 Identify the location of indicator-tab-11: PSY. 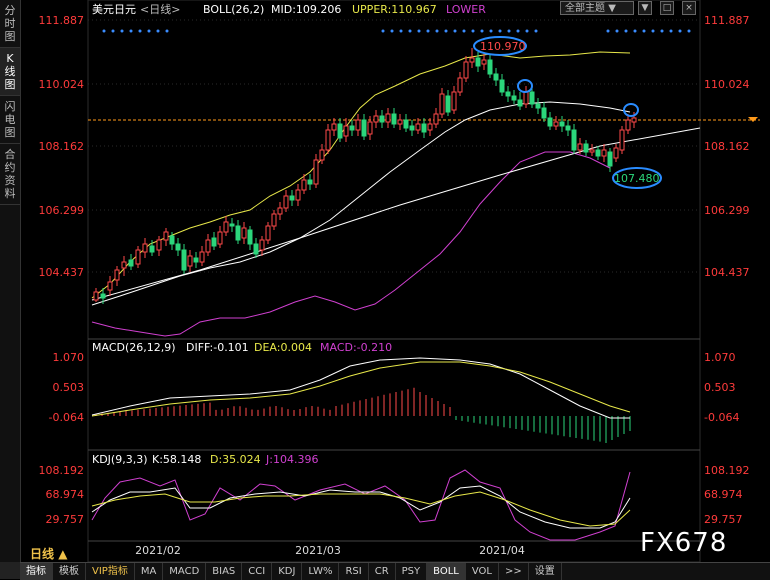
(412, 571).